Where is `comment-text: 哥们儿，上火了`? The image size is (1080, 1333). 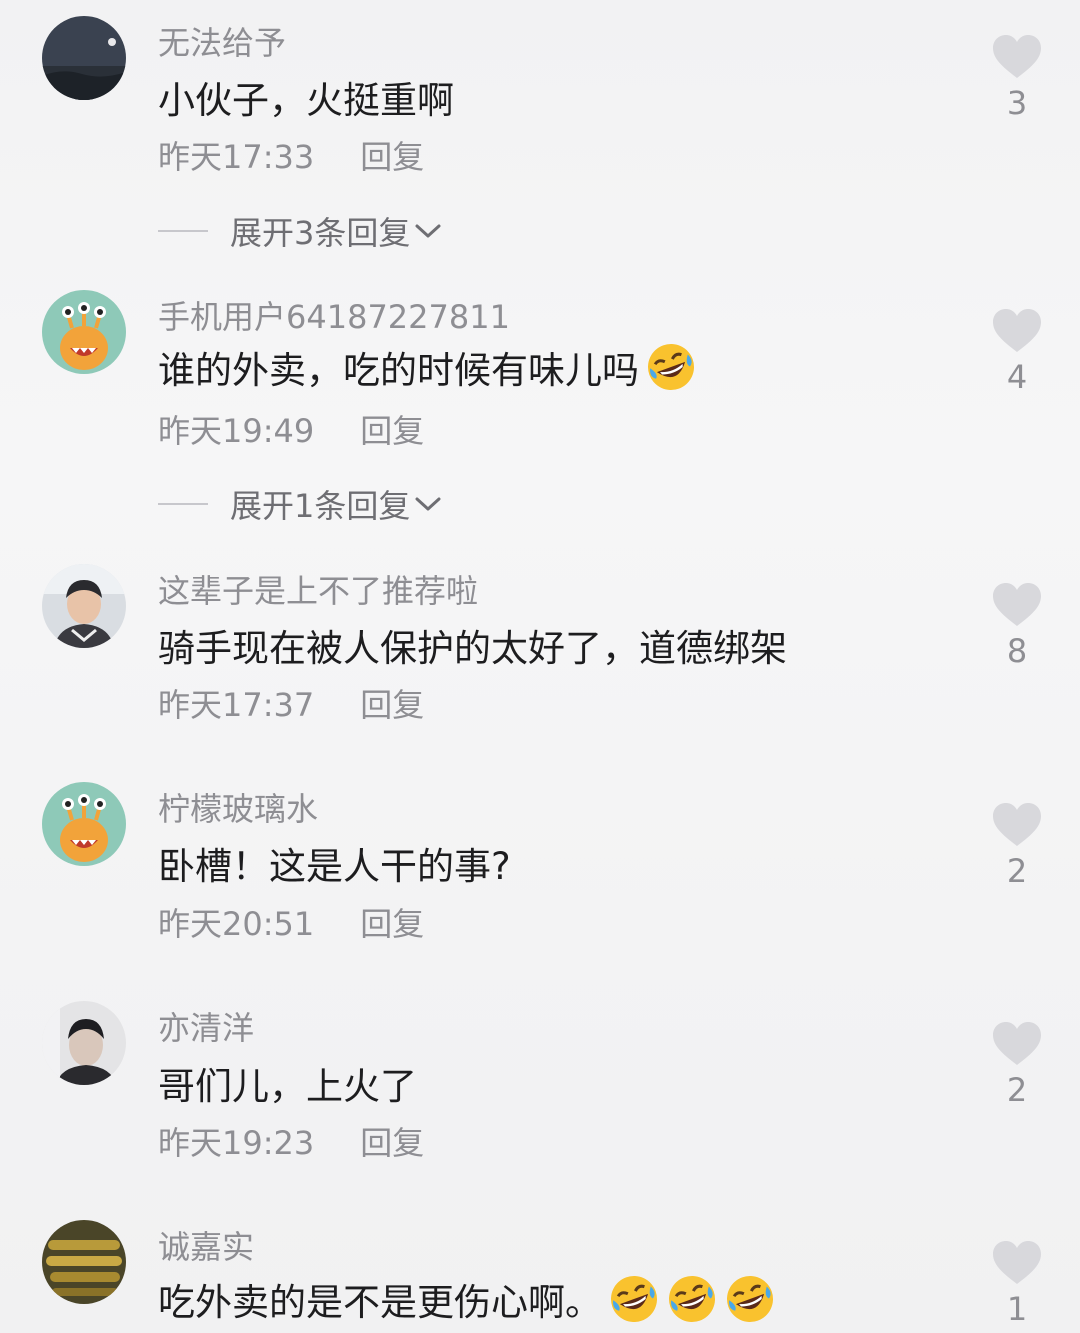 comment-text: 哥们儿，上火了 is located at coordinates (287, 1086).